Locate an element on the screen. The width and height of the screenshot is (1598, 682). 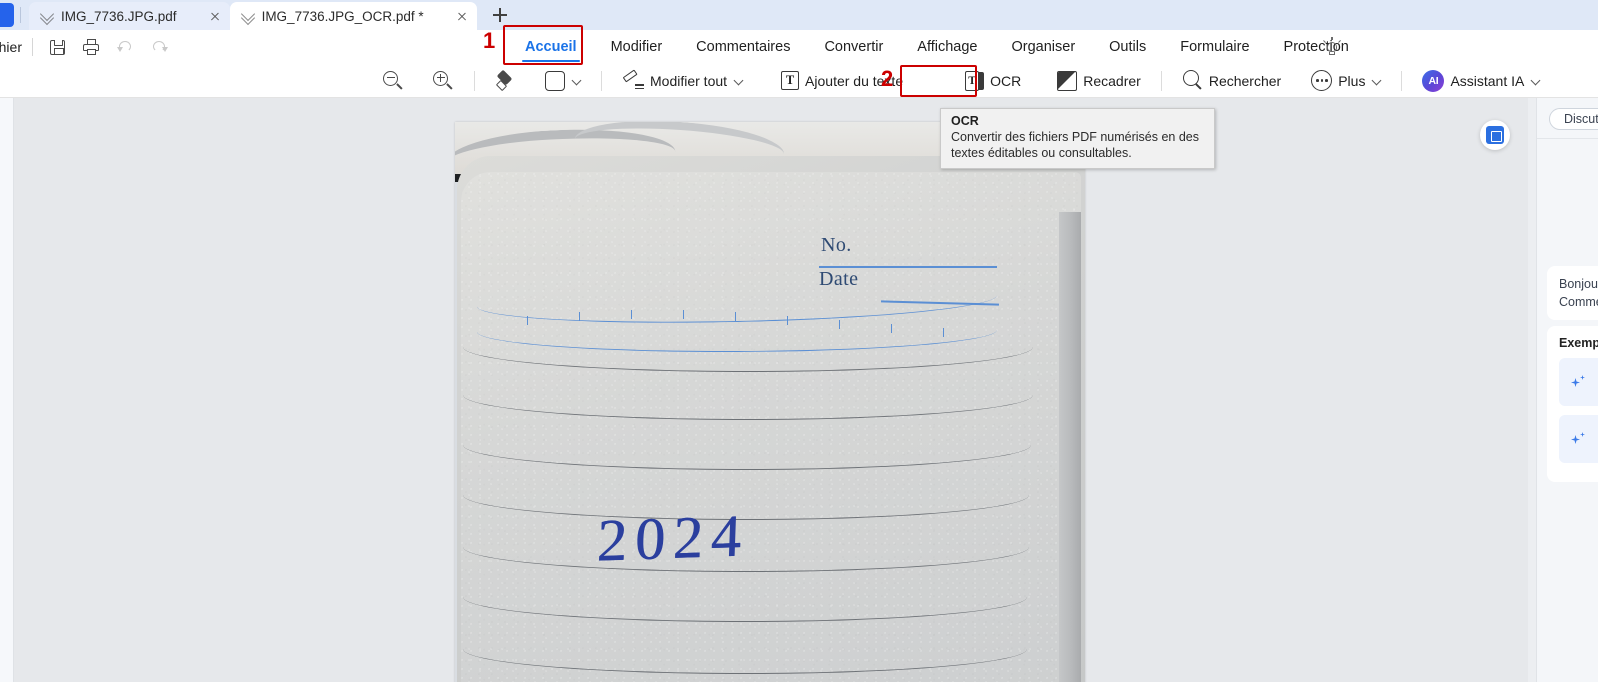
more-dots-icon is located at coordinates (1322, 80).